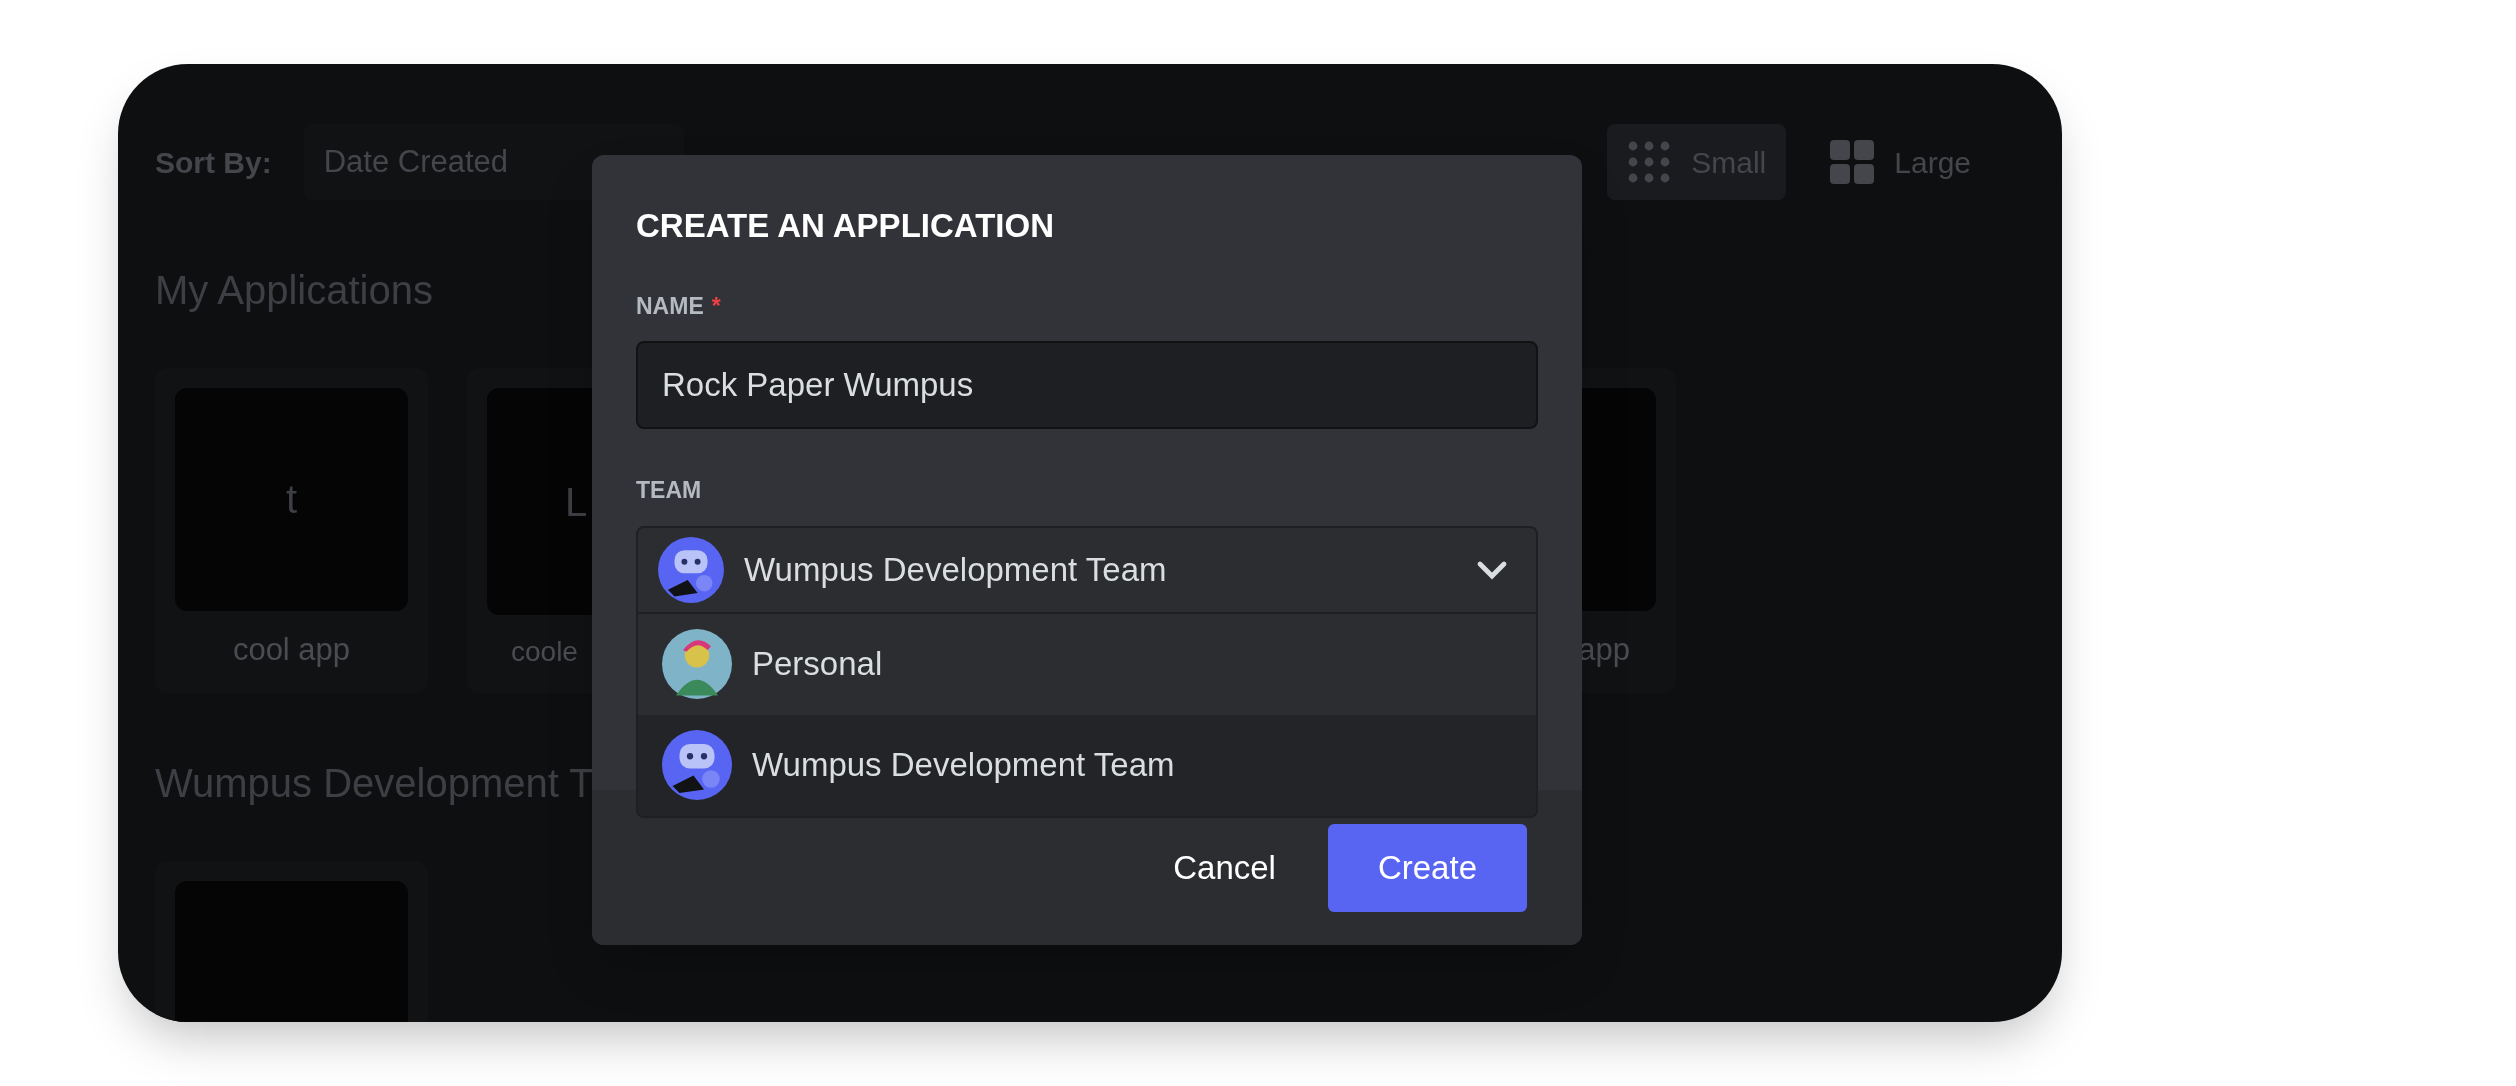  Describe the element at coordinates (291, 500) in the screenshot. I see `app-initials: t` at that location.